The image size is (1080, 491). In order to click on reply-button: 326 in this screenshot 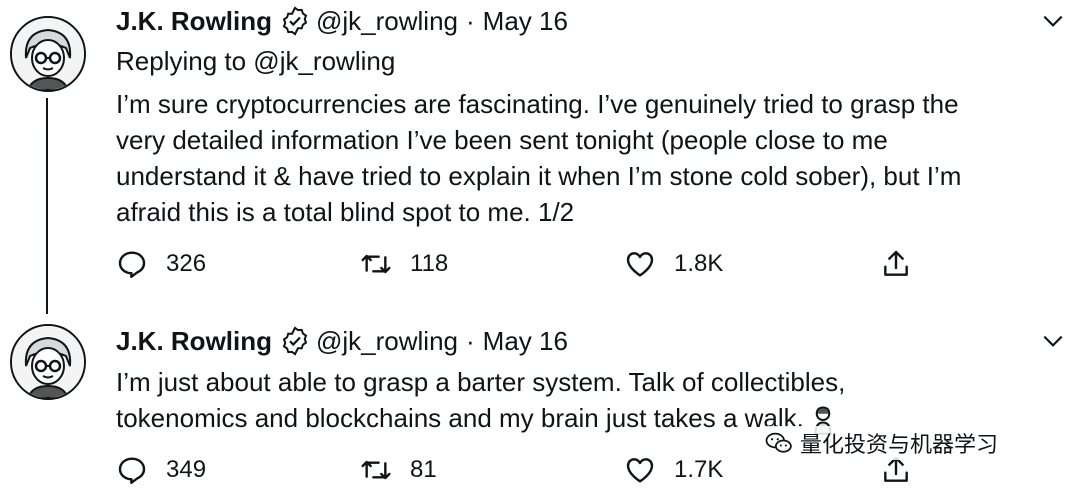, I will do `click(161, 264)`.